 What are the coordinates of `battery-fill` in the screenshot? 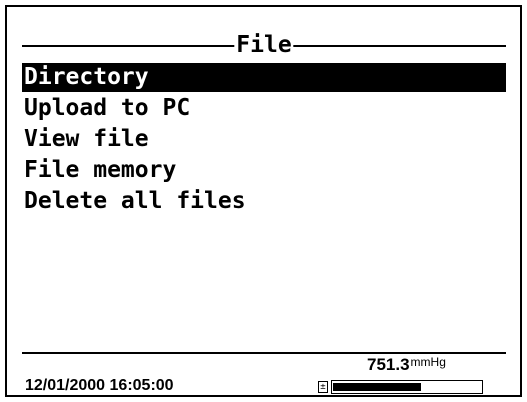 It's located at (377, 387).